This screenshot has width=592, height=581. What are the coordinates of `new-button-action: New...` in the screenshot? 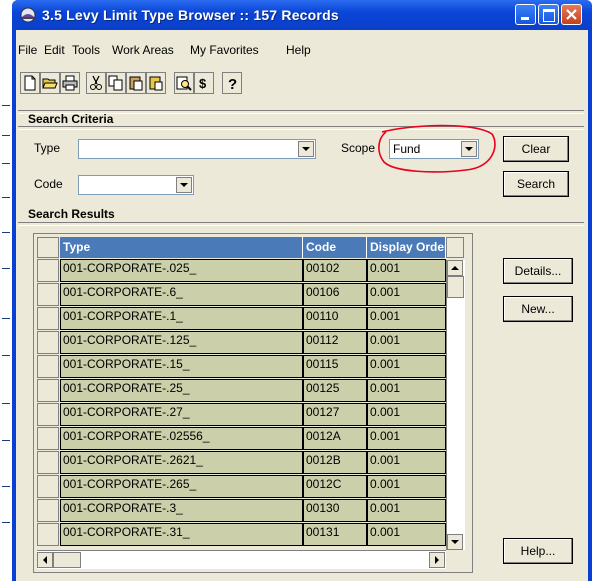 It's located at (538, 309).